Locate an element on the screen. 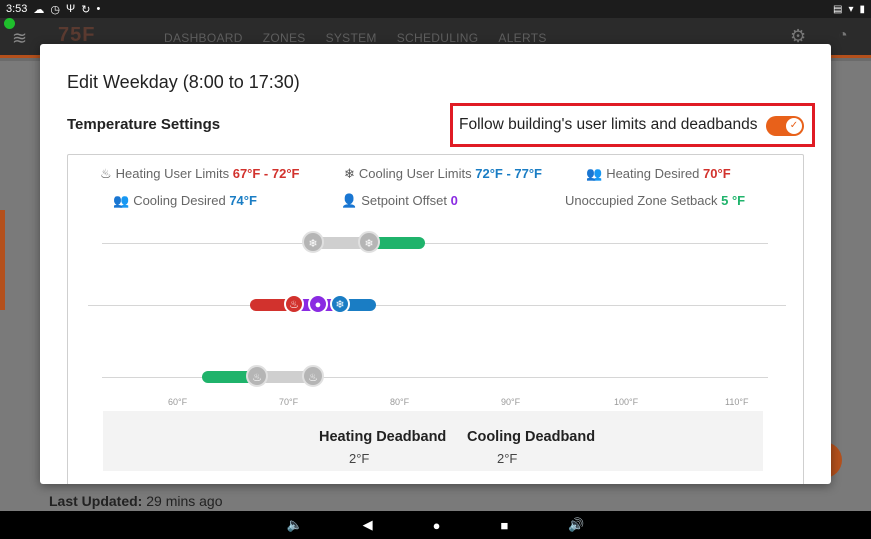 The image size is (871, 539). cooling-deadband-value: 2°F is located at coordinates (507, 458).